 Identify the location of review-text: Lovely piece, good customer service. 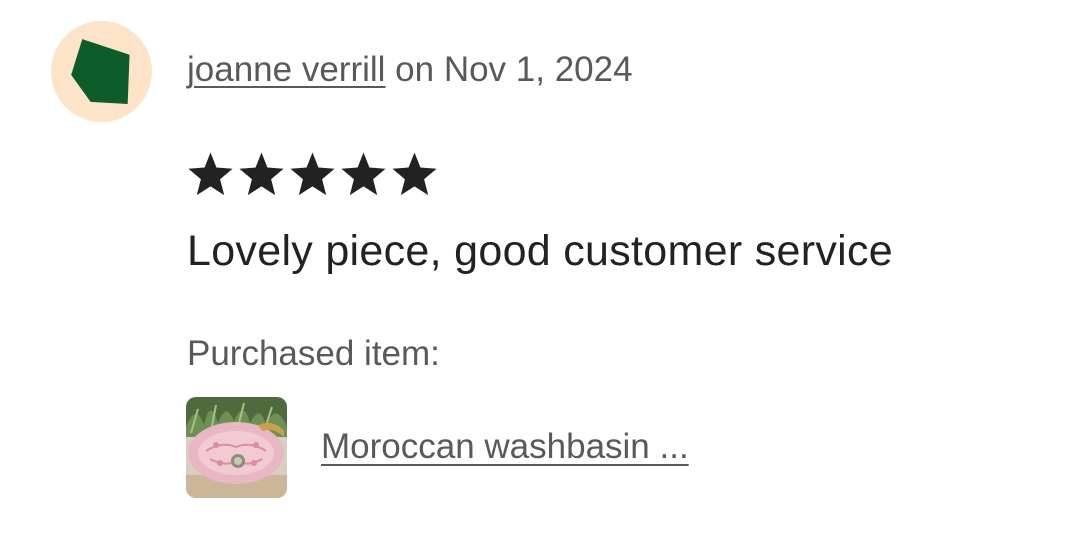
(540, 251).